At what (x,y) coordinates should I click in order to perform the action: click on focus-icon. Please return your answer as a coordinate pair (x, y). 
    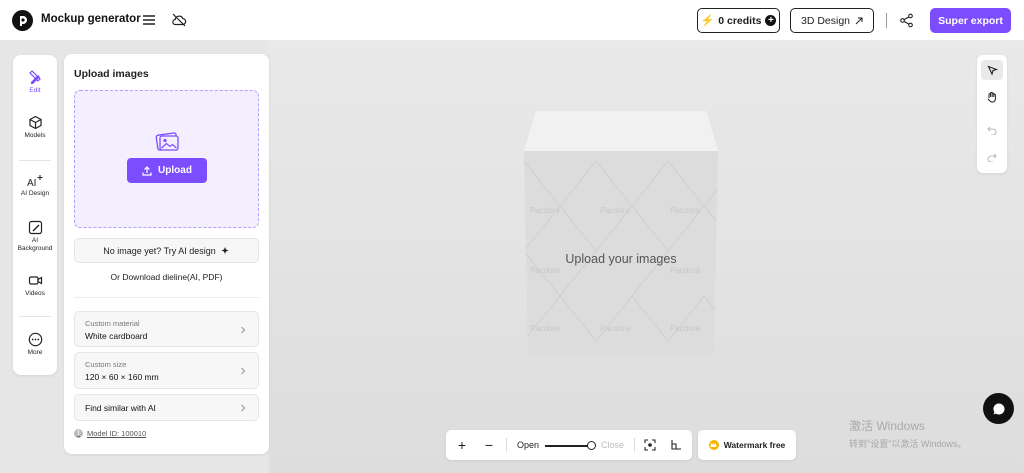
    Looking at the image, I should click on (650, 445).